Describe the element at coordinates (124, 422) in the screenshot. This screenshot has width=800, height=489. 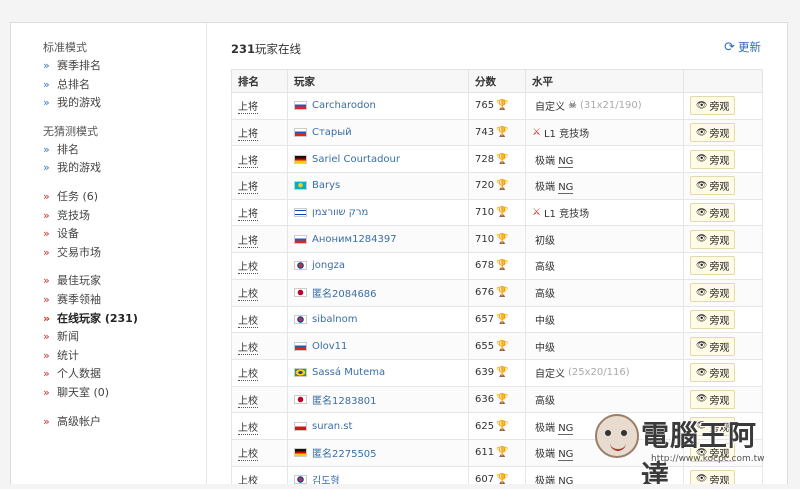
I see `sidebar-item: » 高级帐户` at that location.